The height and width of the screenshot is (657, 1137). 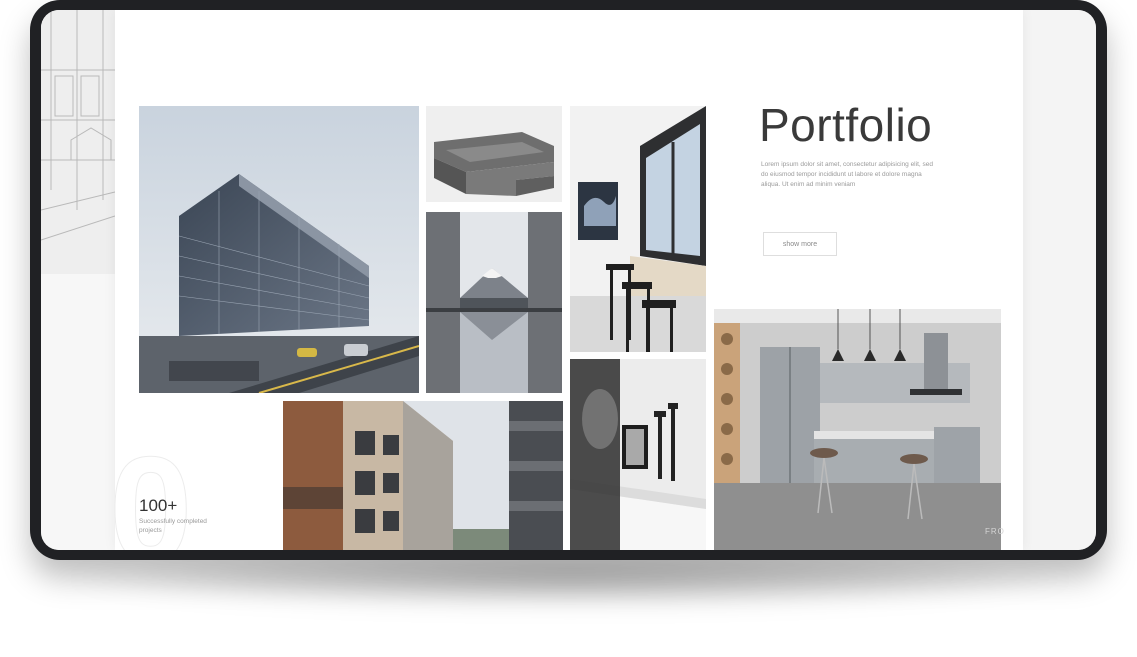 I want to click on apartment-building-photo, so click(x=423, y=475).